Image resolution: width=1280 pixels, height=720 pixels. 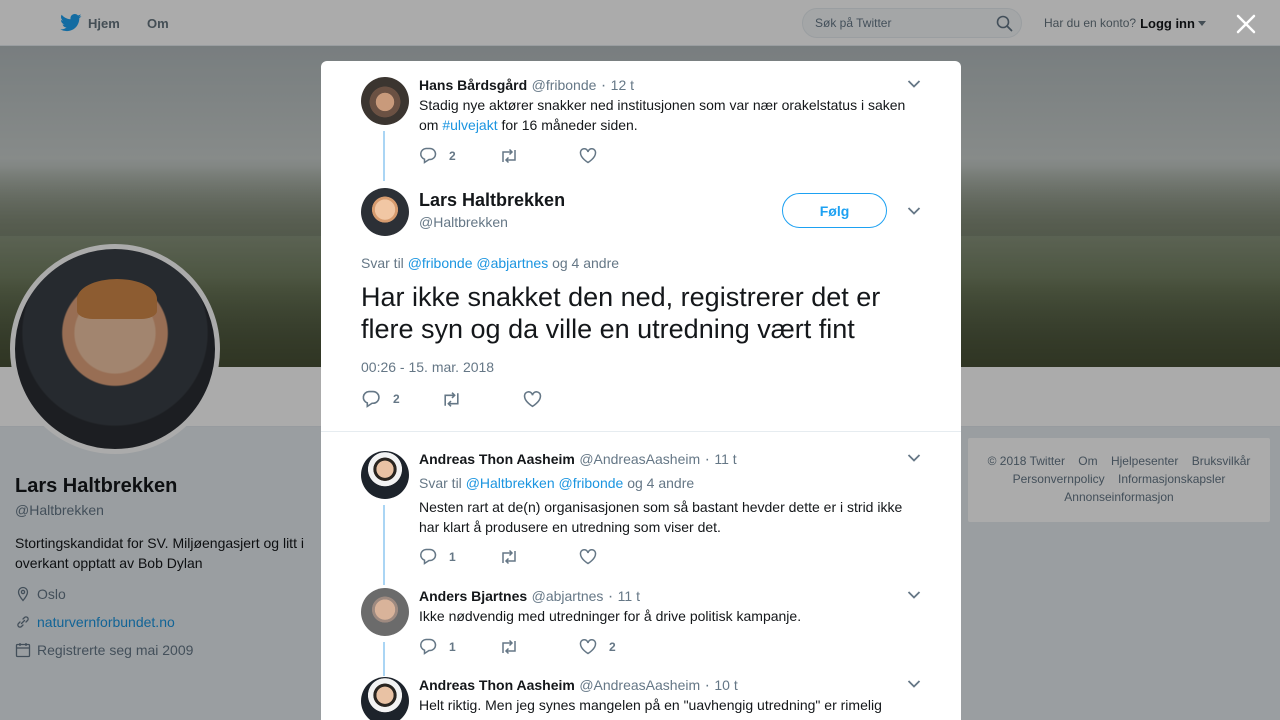 I want to click on like-button: 2, so click(x=597, y=646).